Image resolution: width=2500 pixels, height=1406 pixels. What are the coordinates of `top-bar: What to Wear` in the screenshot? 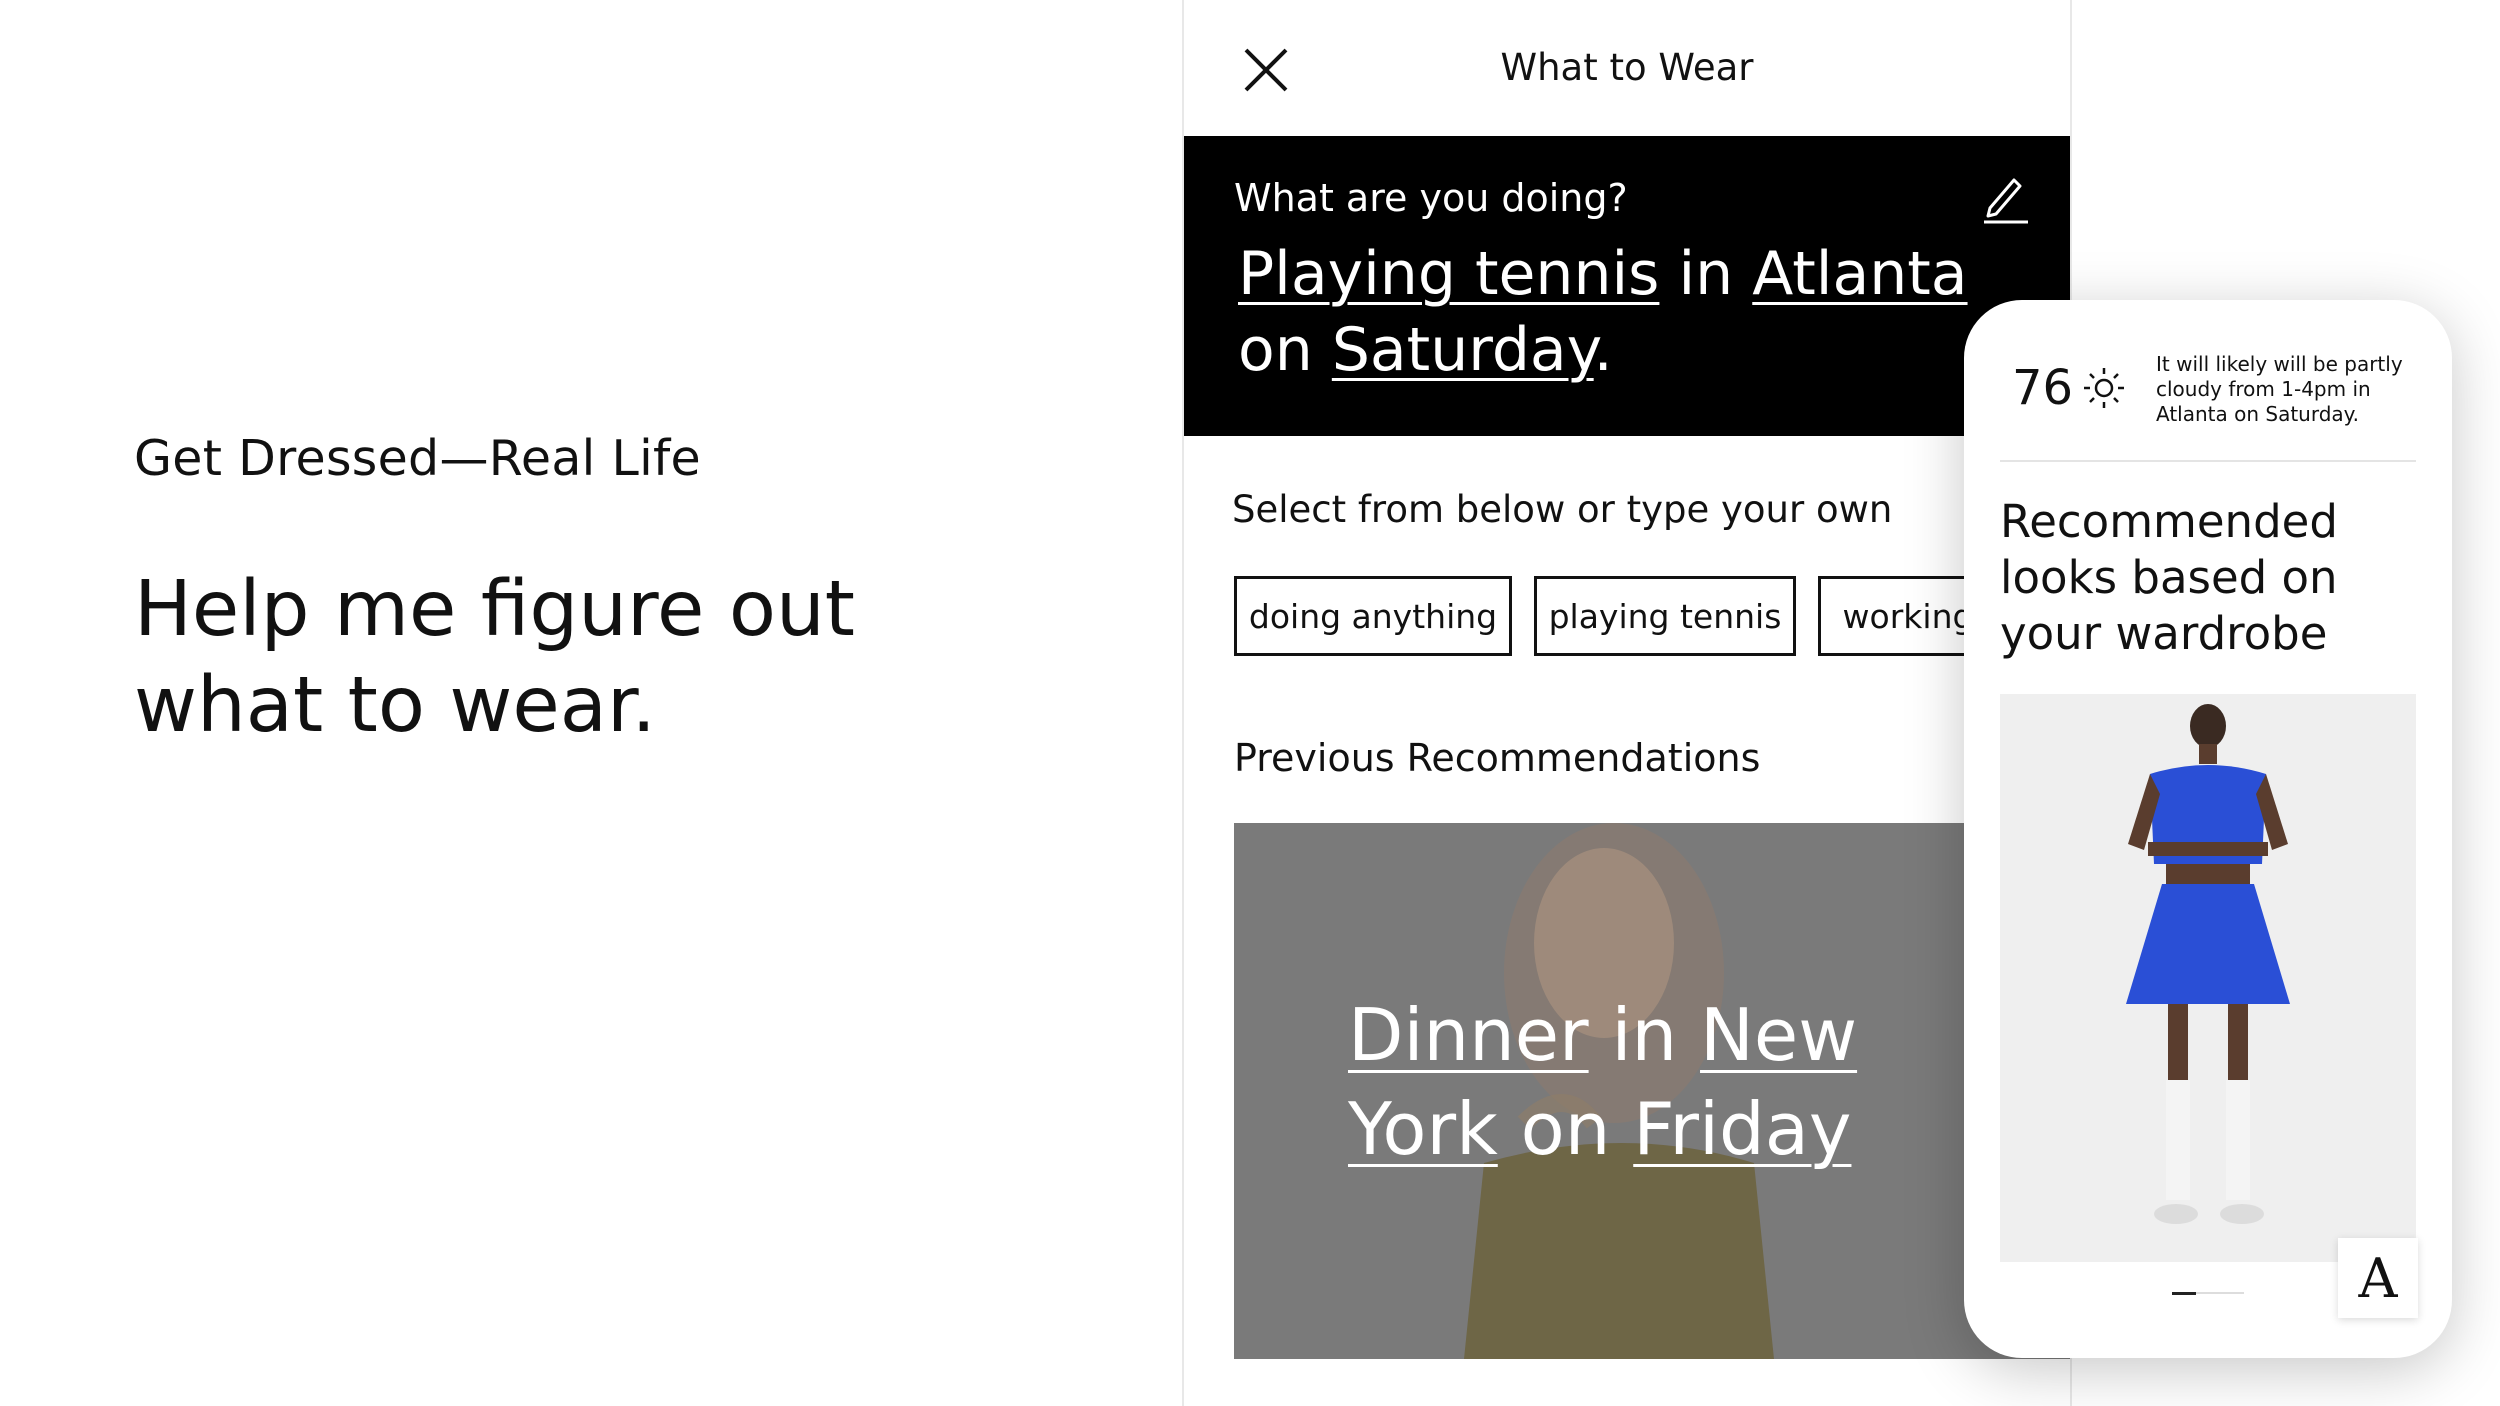 It's located at (1627, 68).